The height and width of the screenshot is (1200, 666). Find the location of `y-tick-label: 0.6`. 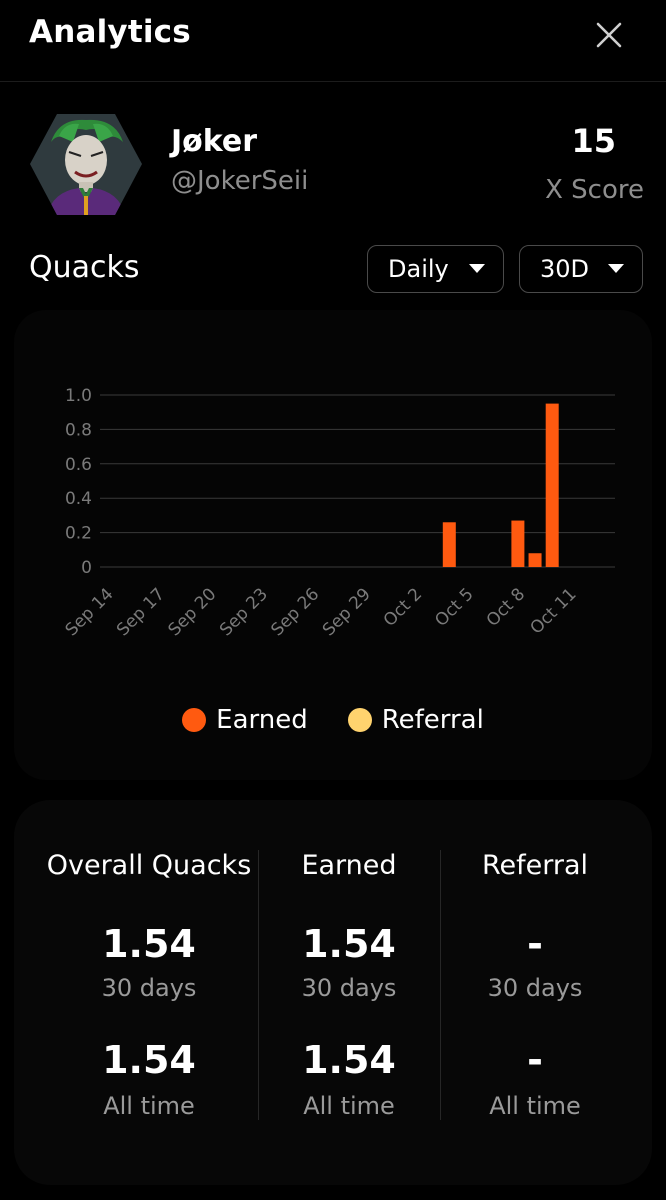

y-tick-label: 0.6 is located at coordinates (78, 465).